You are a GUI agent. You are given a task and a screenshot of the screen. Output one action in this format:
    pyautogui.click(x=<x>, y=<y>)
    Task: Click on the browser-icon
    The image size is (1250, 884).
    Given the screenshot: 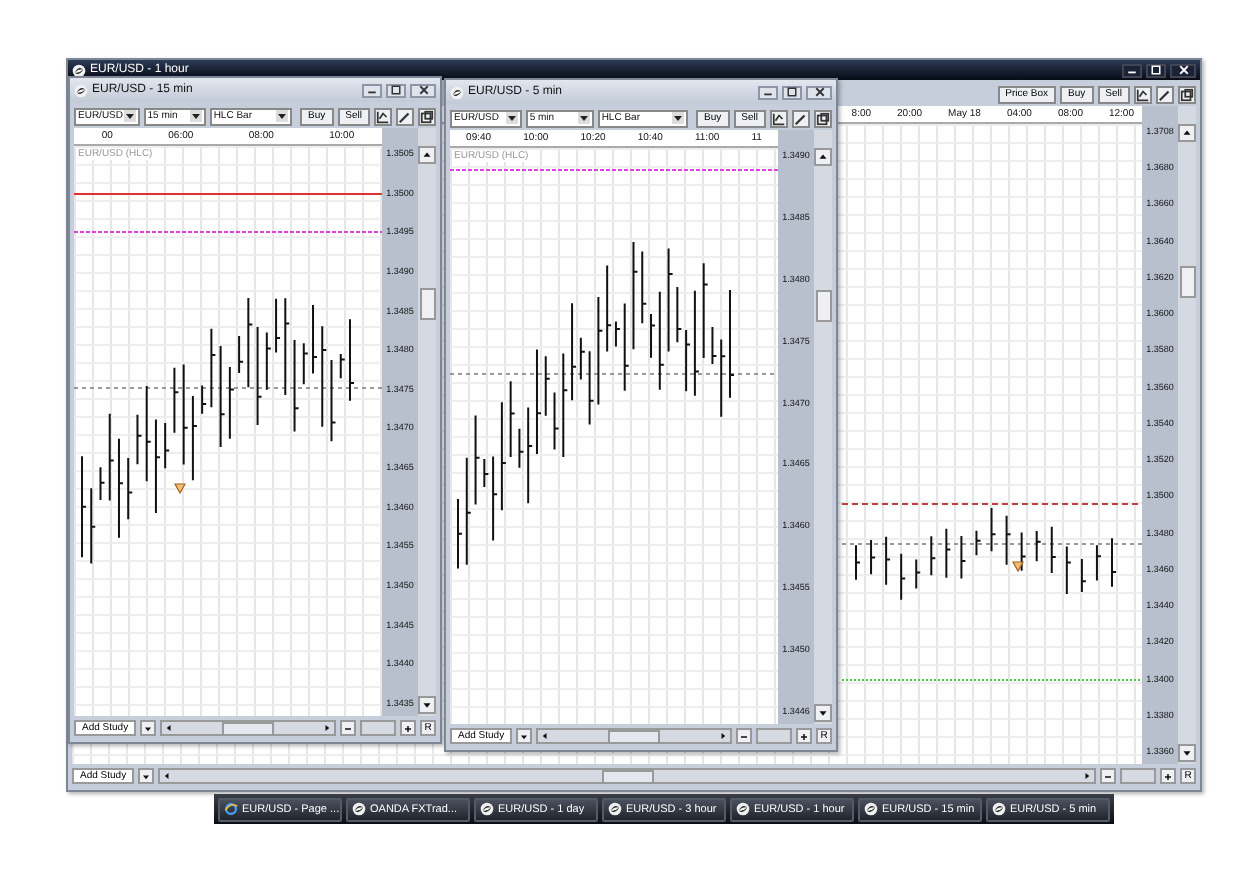 What is the action you would take?
    pyautogui.click(x=231, y=809)
    